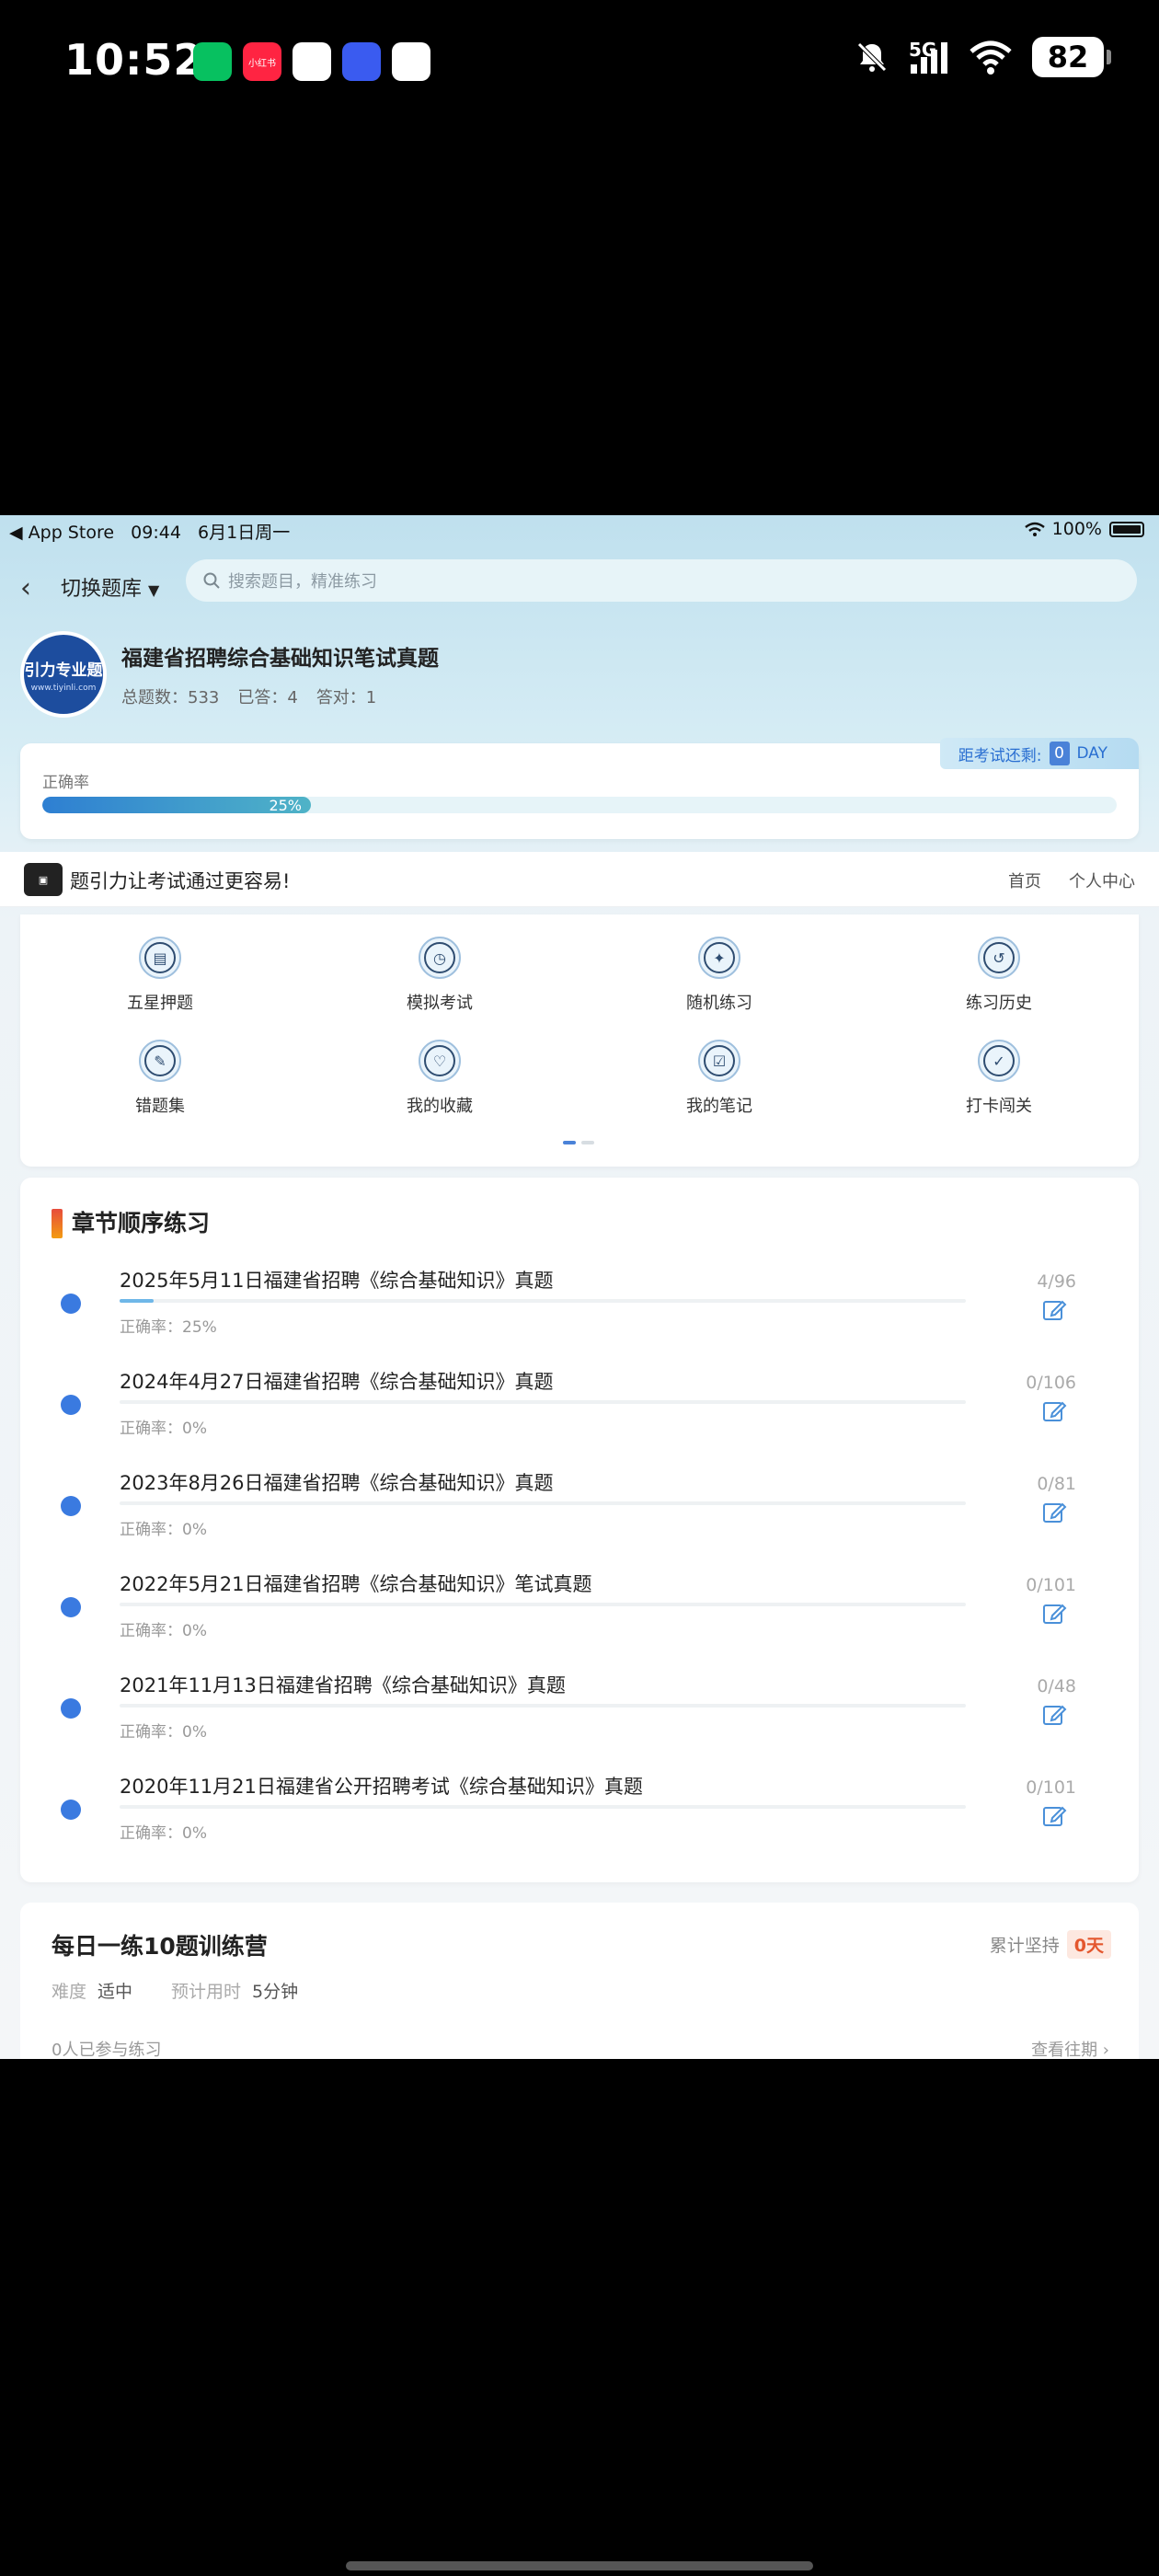  Describe the element at coordinates (267, 697) in the screenshot. I see `answered-count: 已答：4` at that location.